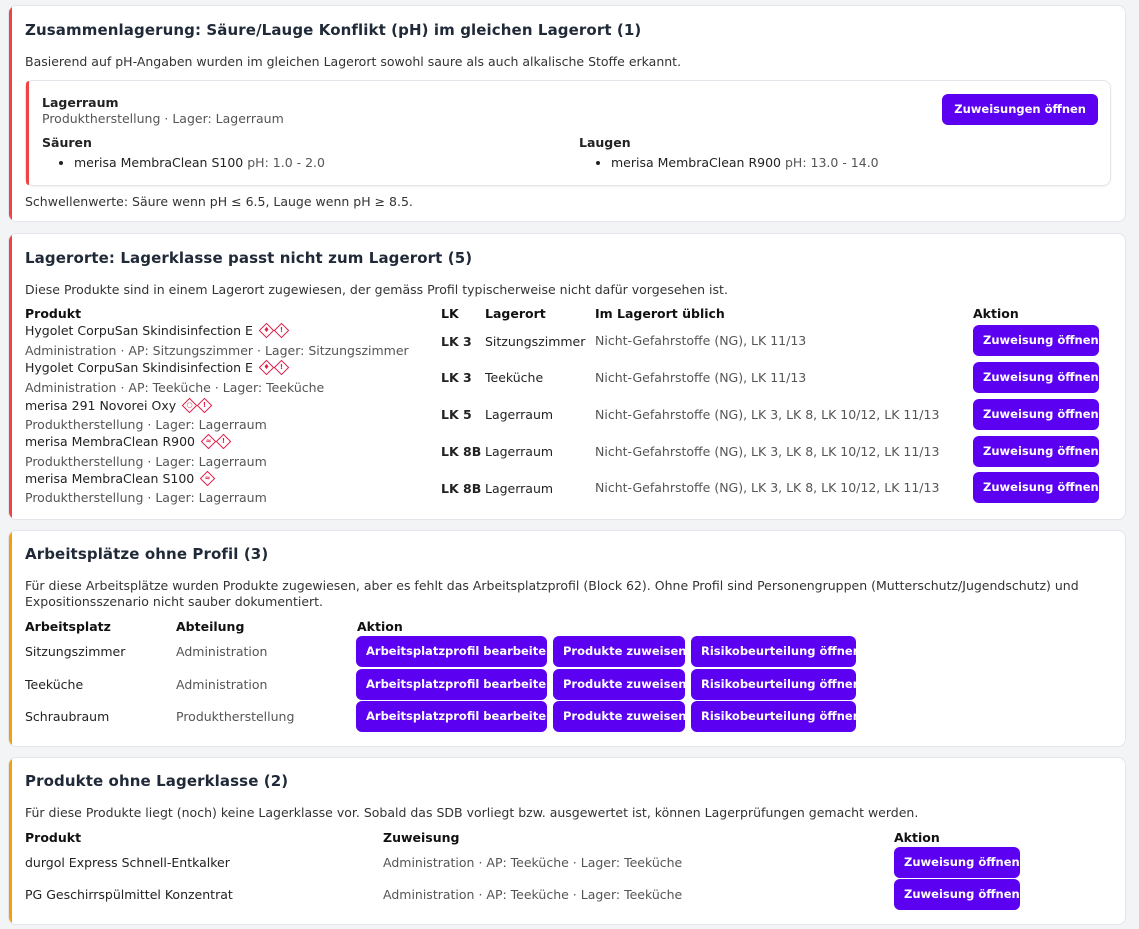 The image size is (1139, 929). I want to click on product-name: PG Geschirrspülmittel Konzentrat, so click(129, 894).